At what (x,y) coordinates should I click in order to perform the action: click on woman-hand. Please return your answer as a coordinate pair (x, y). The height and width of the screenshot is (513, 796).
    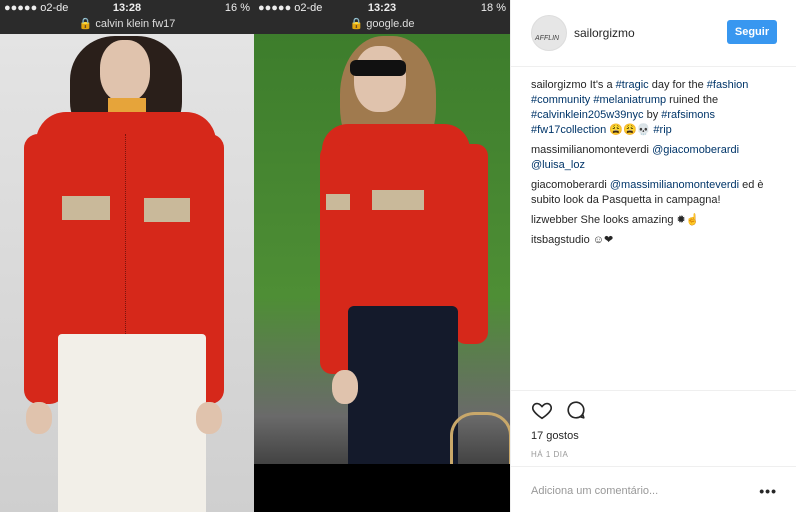
    Looking at the image, I should click on (345, 387).